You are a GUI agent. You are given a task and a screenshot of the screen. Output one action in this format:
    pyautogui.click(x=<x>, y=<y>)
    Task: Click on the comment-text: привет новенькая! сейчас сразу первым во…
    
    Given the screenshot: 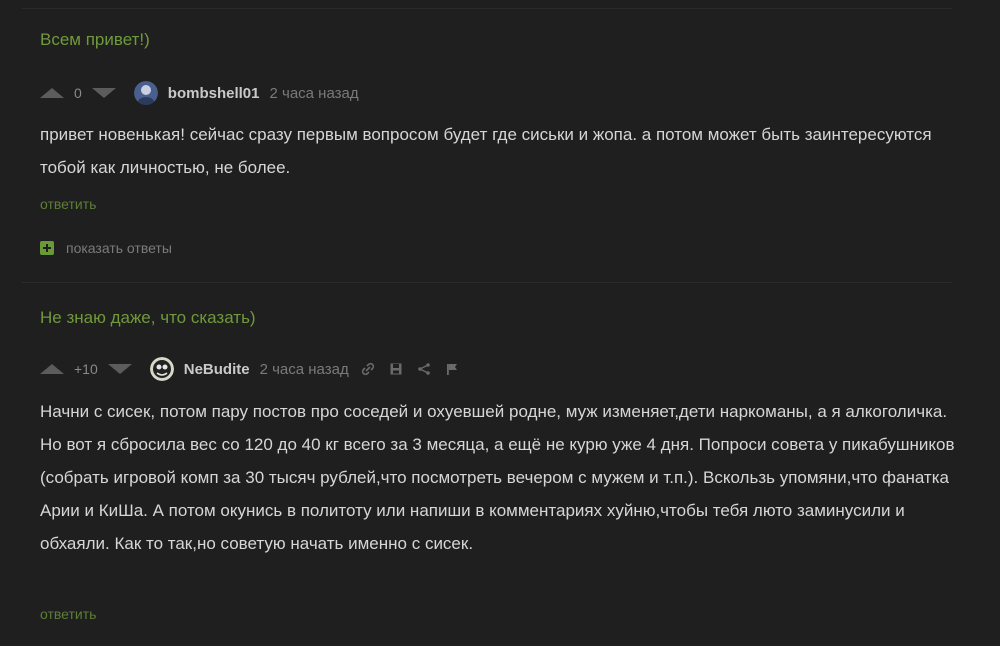 What is the action you would take?
    pyautogui.click(x=486, y=151)
    